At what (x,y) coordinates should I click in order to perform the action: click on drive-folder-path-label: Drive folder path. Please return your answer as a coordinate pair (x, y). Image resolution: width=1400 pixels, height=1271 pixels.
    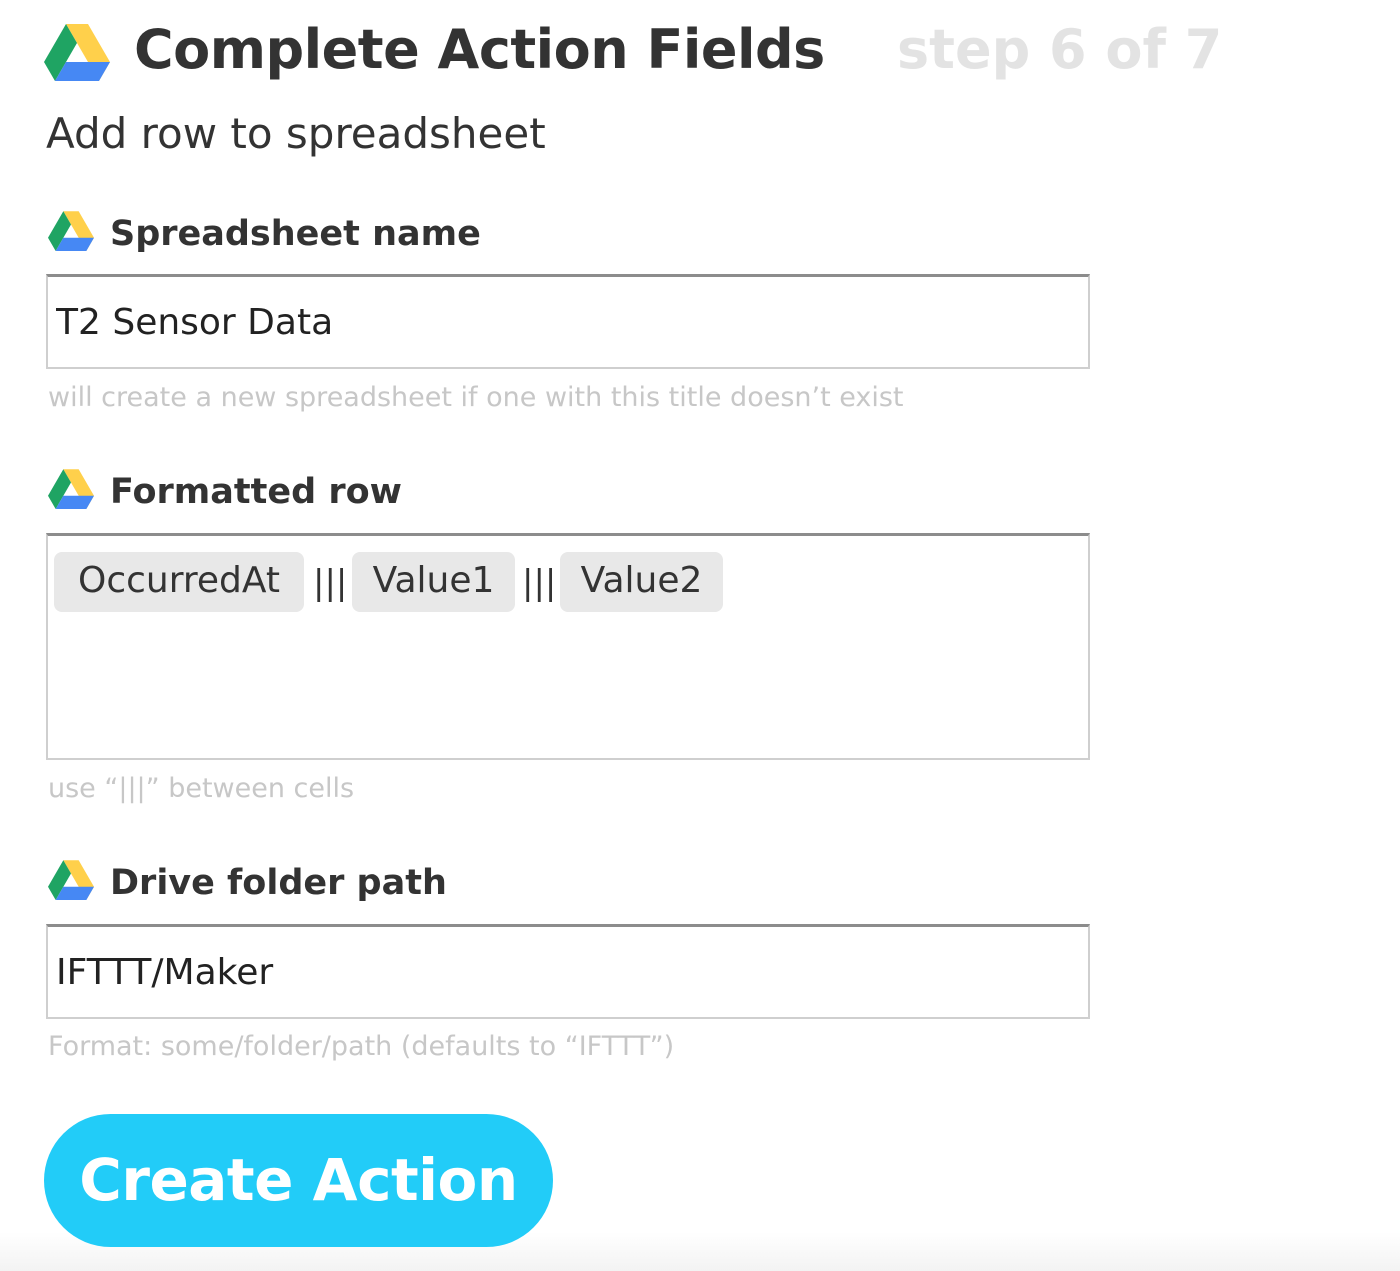
    Looking at the image, I should click on (278, 883).